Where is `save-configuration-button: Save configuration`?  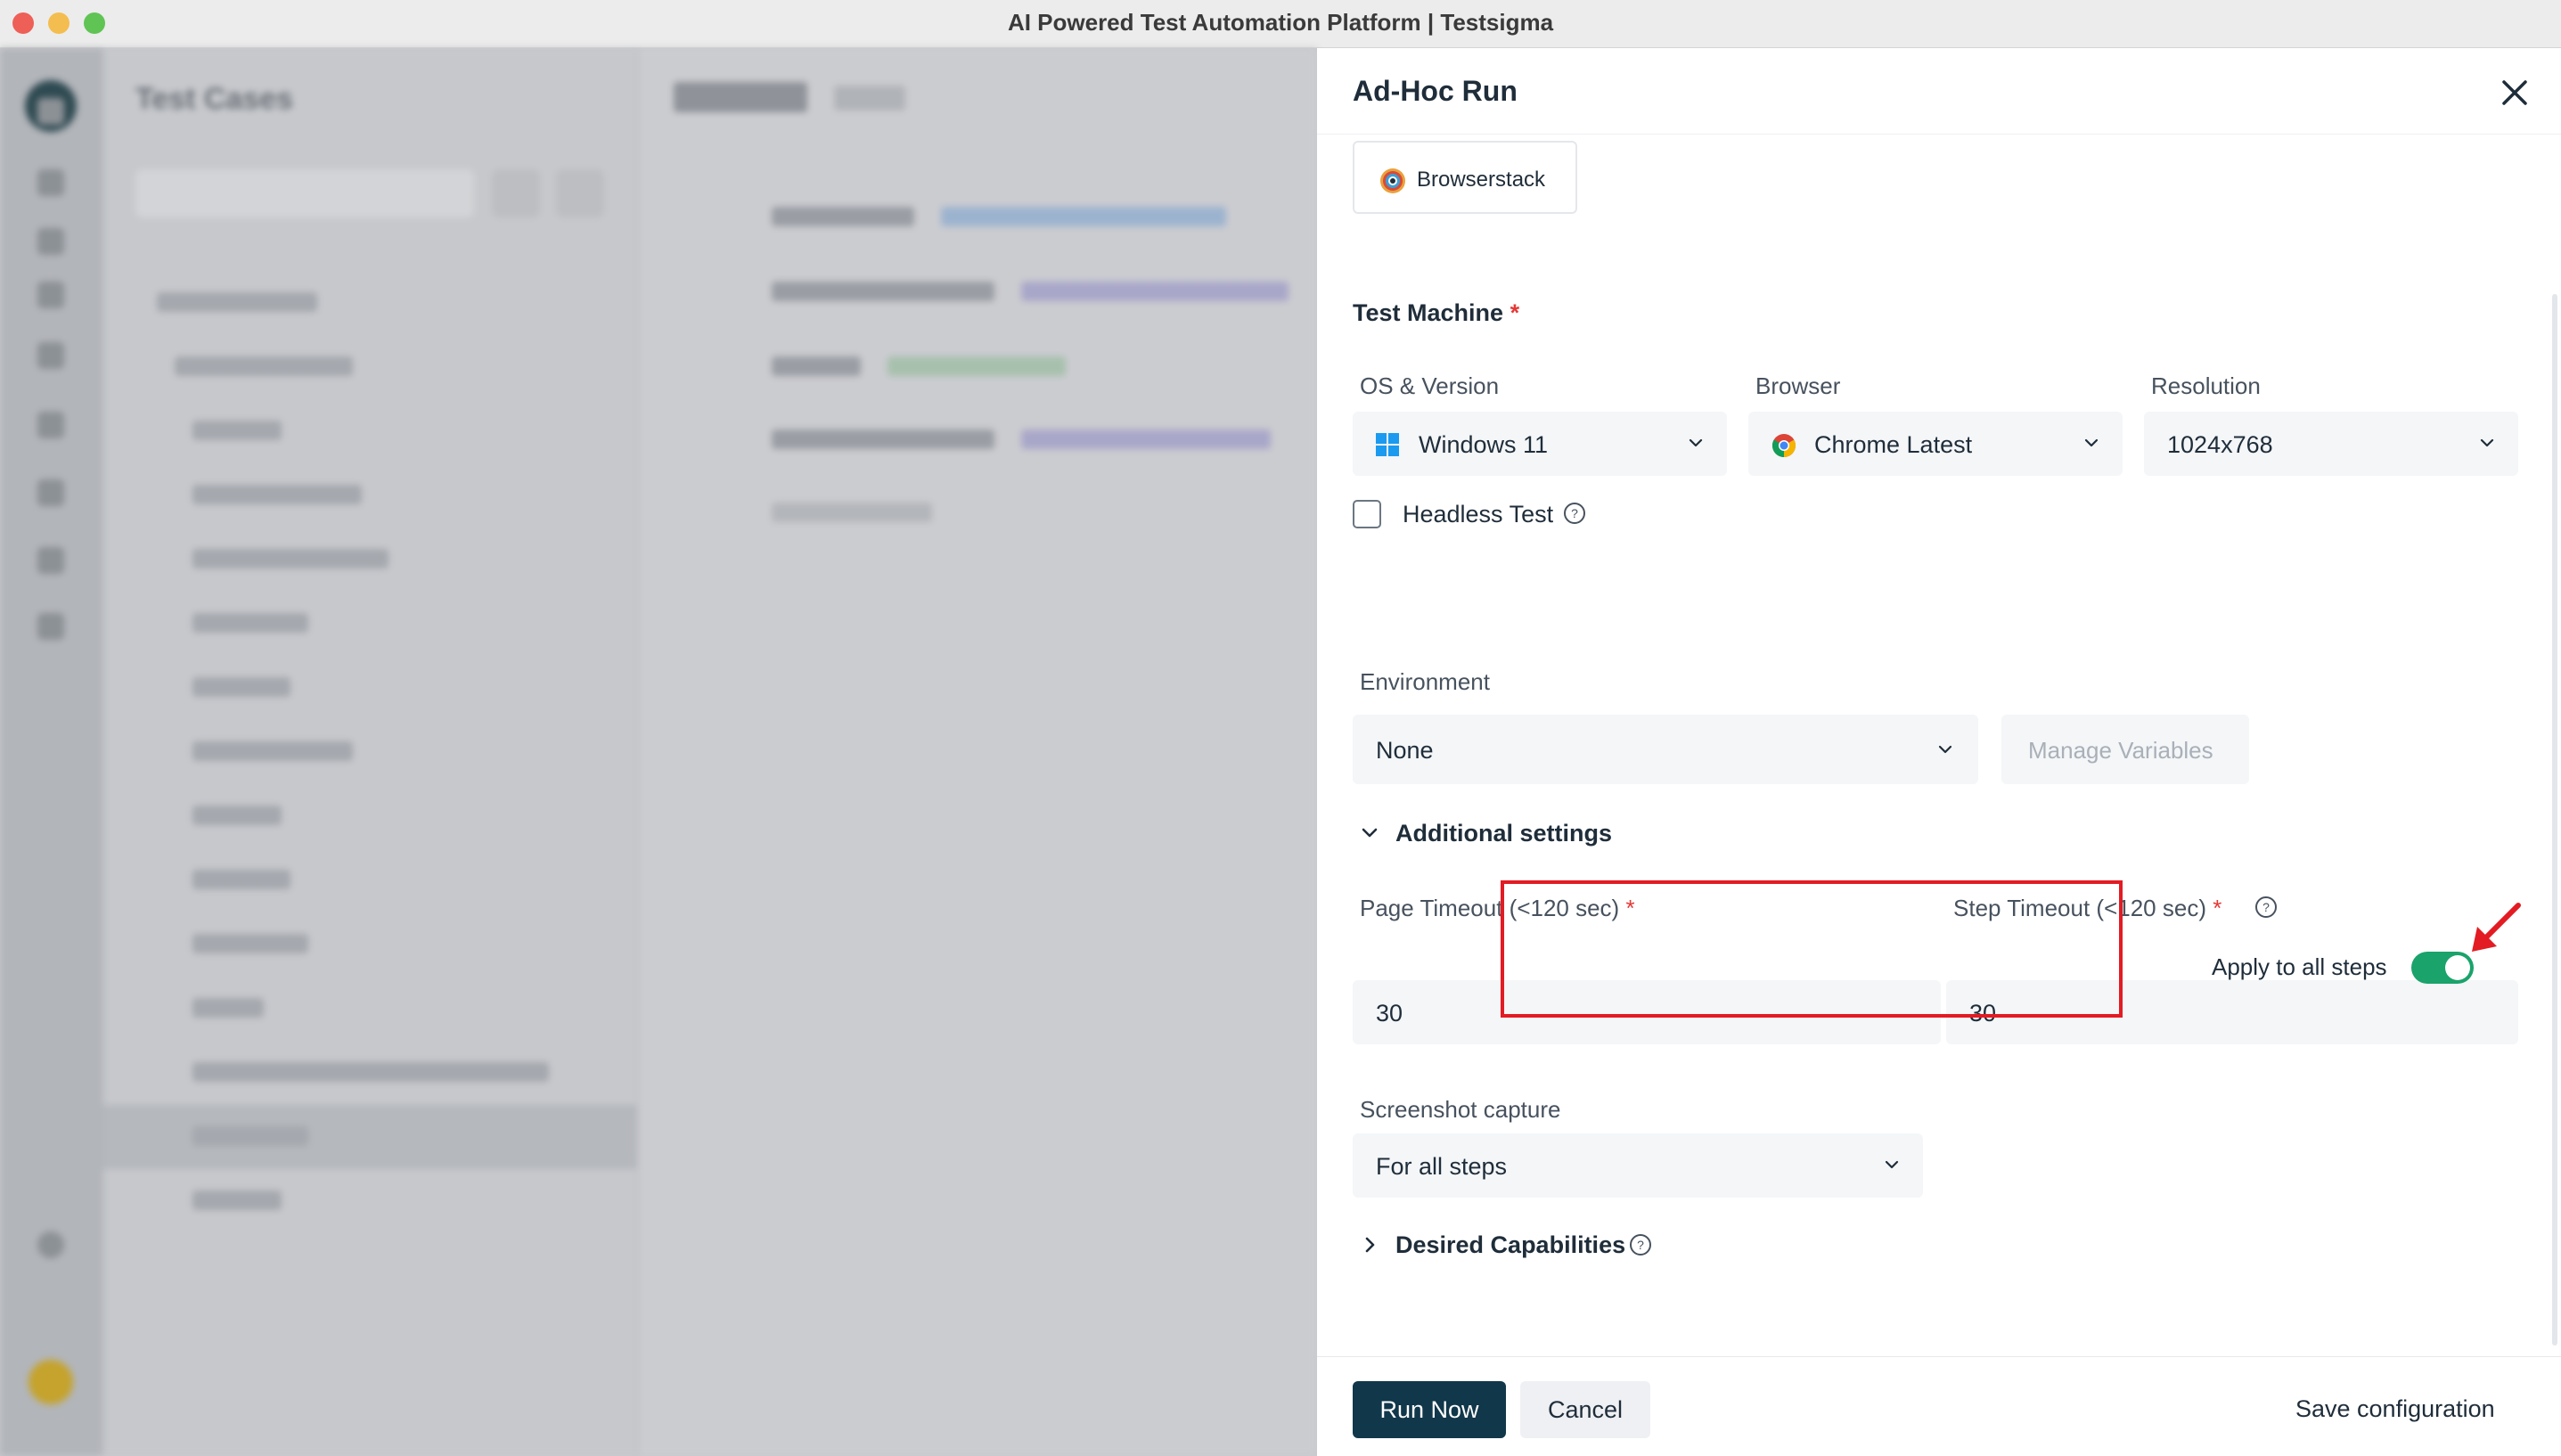
save-configuration-button: Save configuration is located at coordinates (2395, 1409).